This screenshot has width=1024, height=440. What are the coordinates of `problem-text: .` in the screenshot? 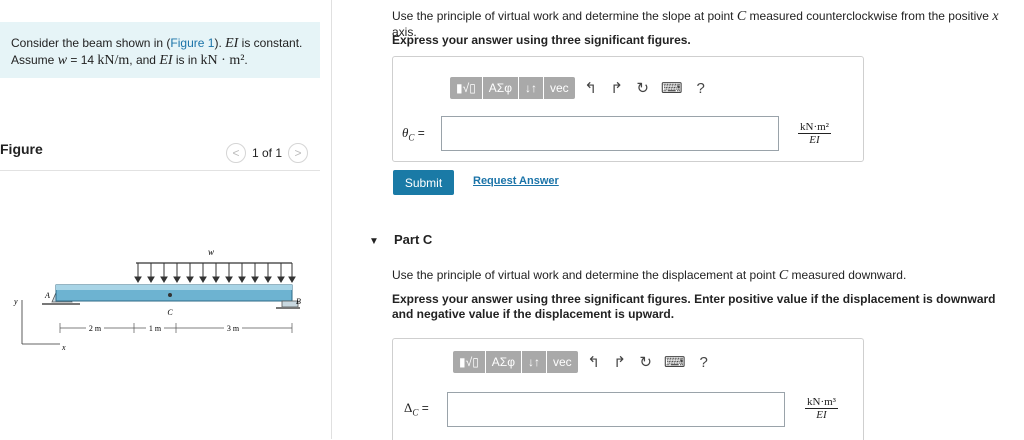 It's located at (246, 60).